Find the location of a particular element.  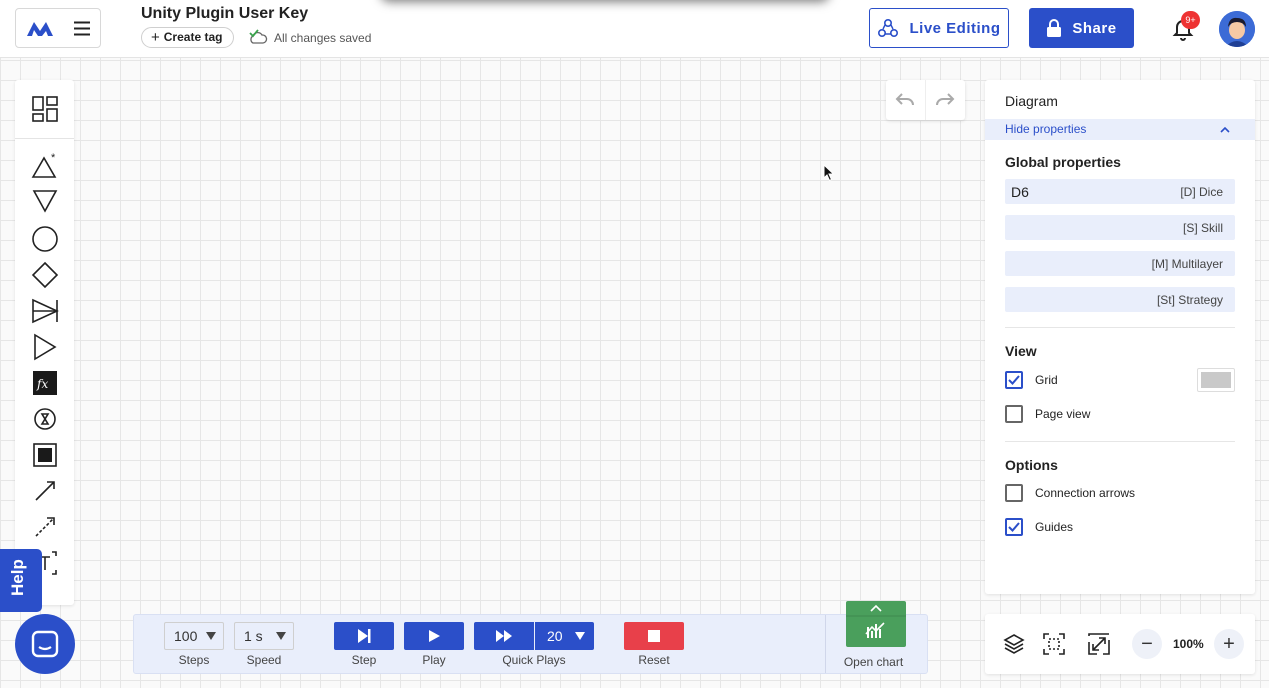

arrow-line-icon is located at coordinates (45, 491).